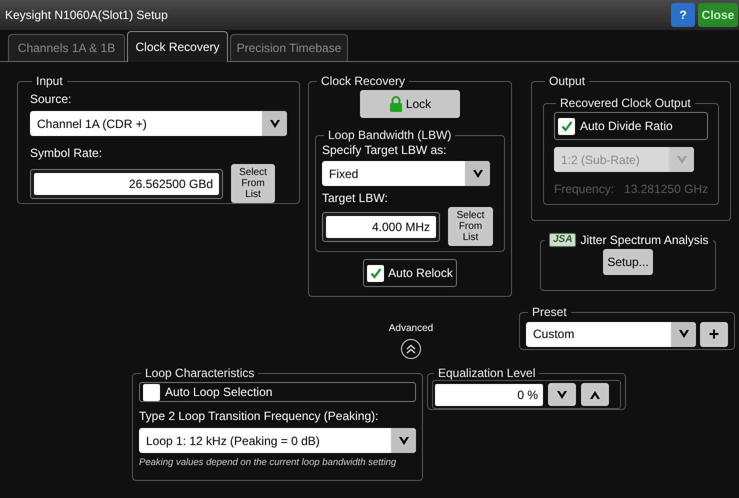  Describe the element at coordinates (666, 189) in the screenshot. I see `frequency-value: 13.281250 GHz` at that location.